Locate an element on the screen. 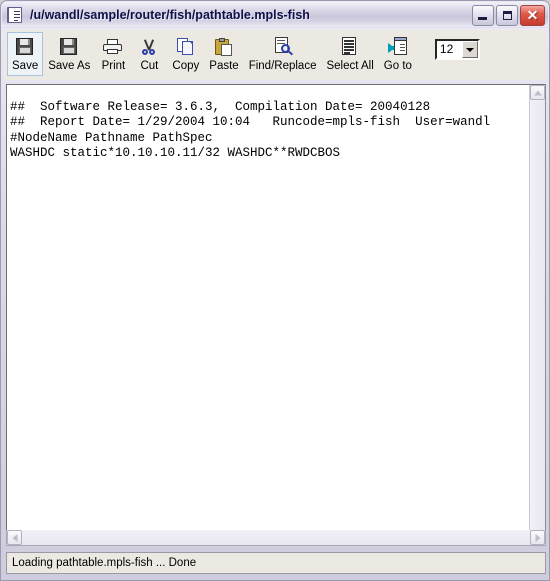 The height and width of the screenshot is (581, 550). scroll-up-button is located at coordinates (537, 92).